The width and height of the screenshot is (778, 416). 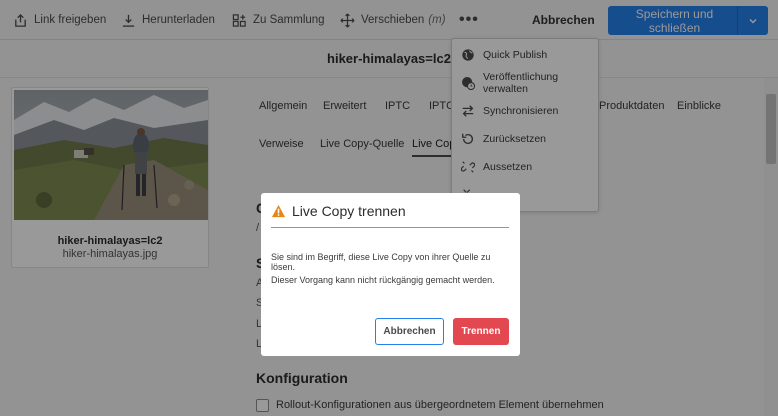 What do you see at coordinates (481, 331) in the screenshot?
I see `detach-button: Trennen` at bounding box center [481, 331].